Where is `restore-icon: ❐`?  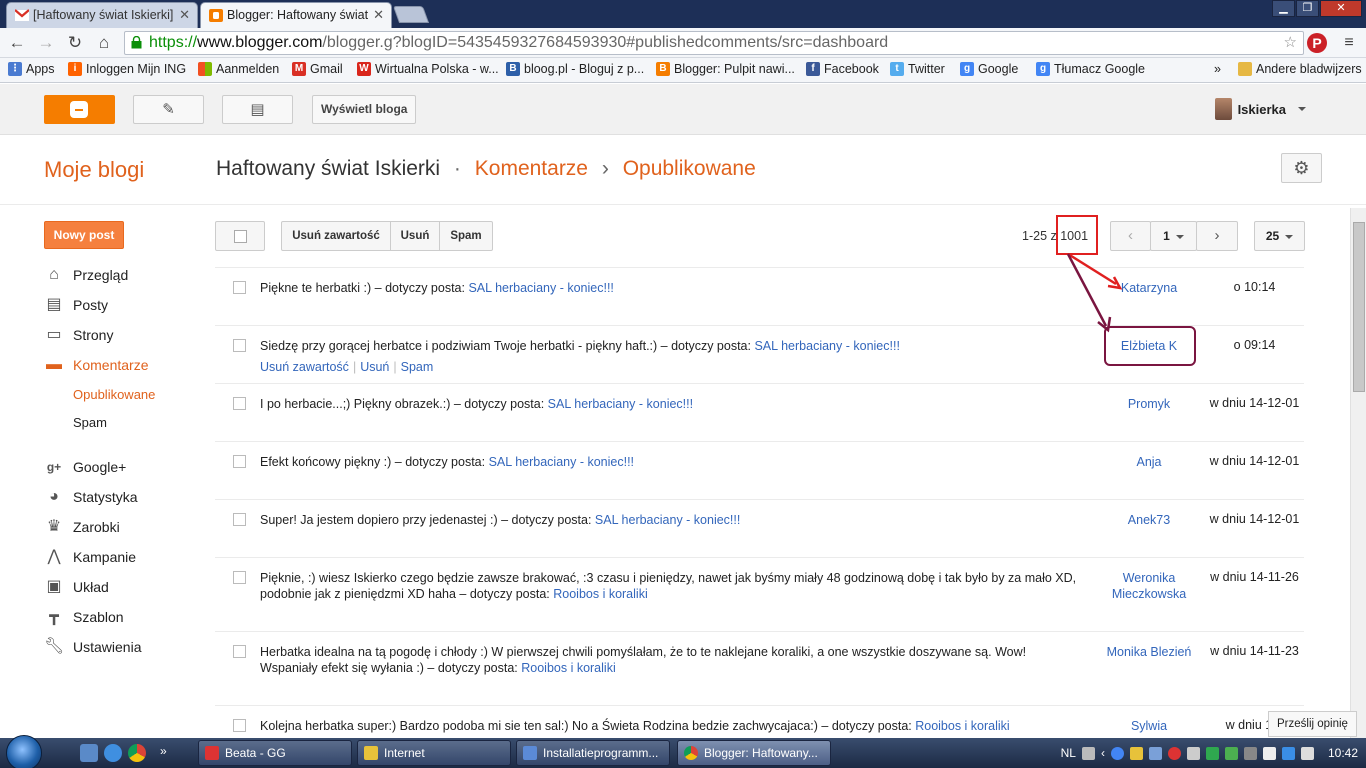 restore-icon: ❐ is located at coordinates (1307, 8).